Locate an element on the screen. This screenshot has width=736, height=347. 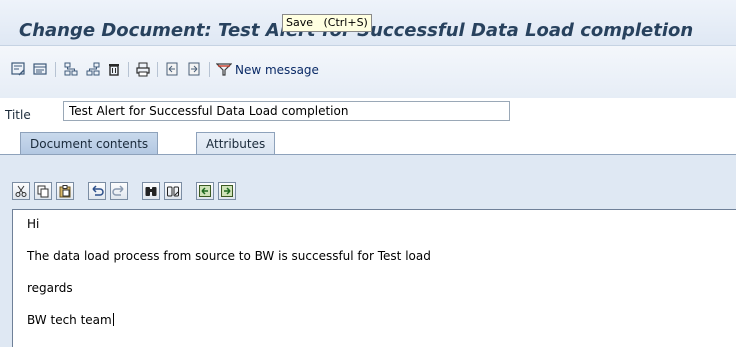
print-icon is located at coordinates (143, 69).